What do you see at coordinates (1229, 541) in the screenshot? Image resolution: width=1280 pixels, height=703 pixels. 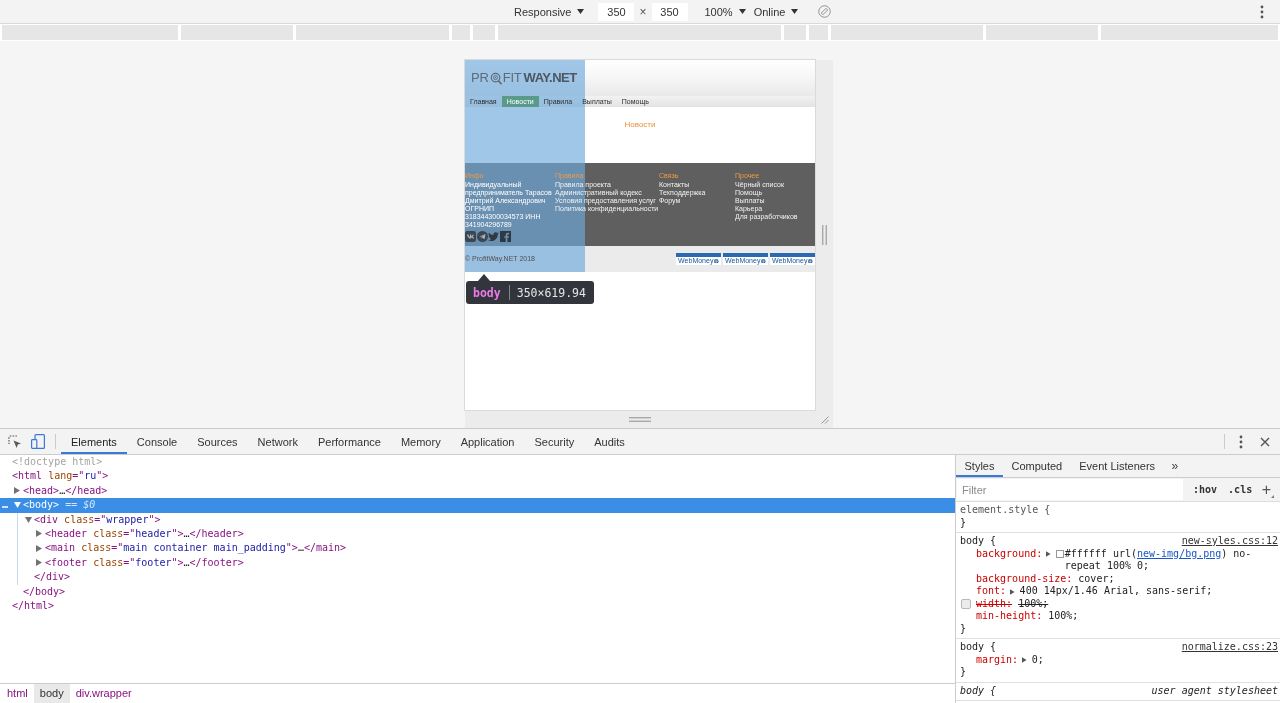 I see `source-link: new-syles.css:12` at bounding box center [1229, 541].